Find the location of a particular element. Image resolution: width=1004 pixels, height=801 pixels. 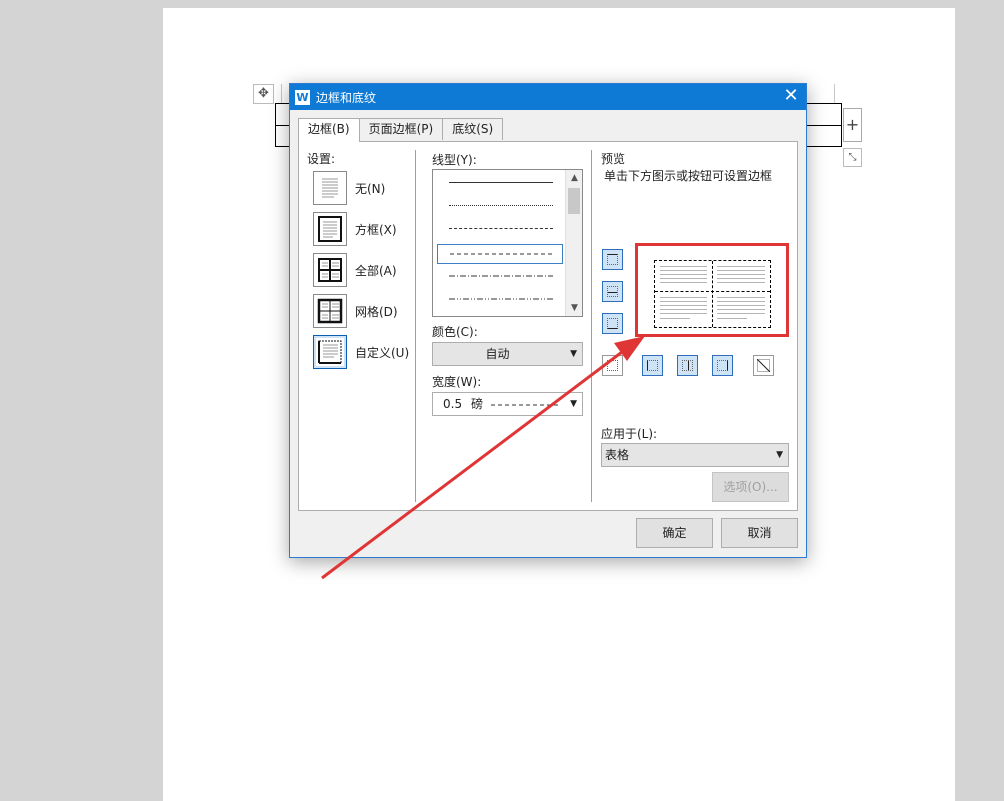

scroll-down-icon: ▼ is located at coordinates (574, 308).